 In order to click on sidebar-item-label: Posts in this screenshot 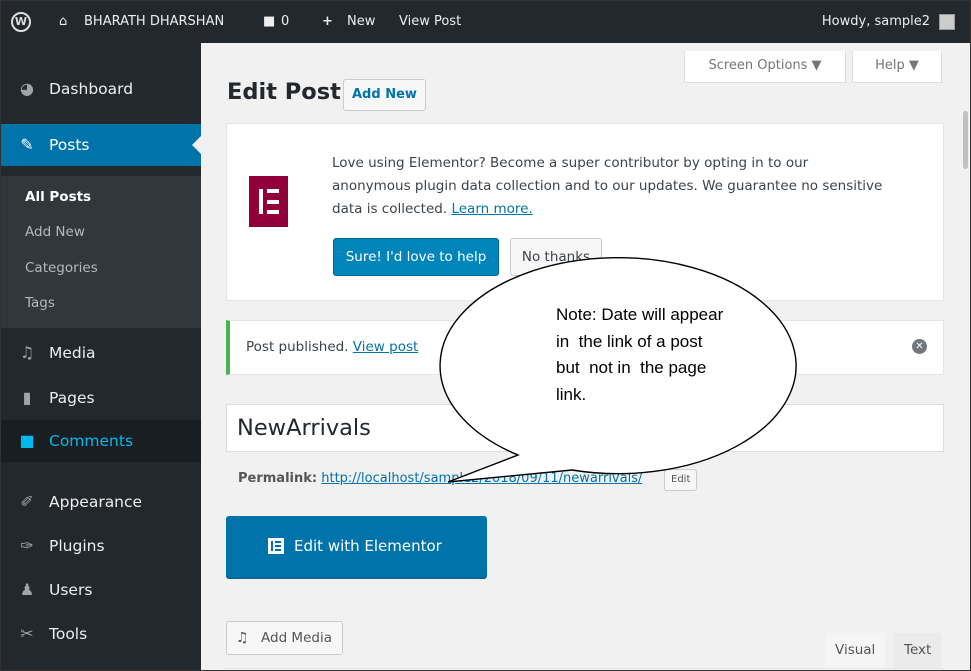, I will do `click(69, 145)`.